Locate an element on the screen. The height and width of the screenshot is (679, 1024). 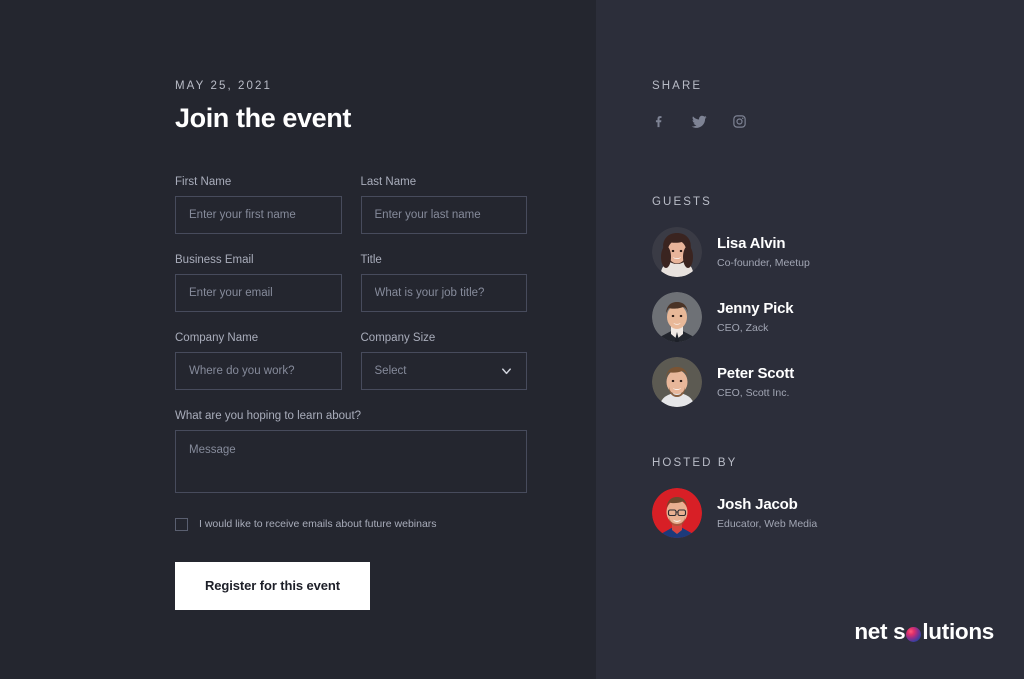
field-company-size: Company Size Select is located at coordinates (443, 360).